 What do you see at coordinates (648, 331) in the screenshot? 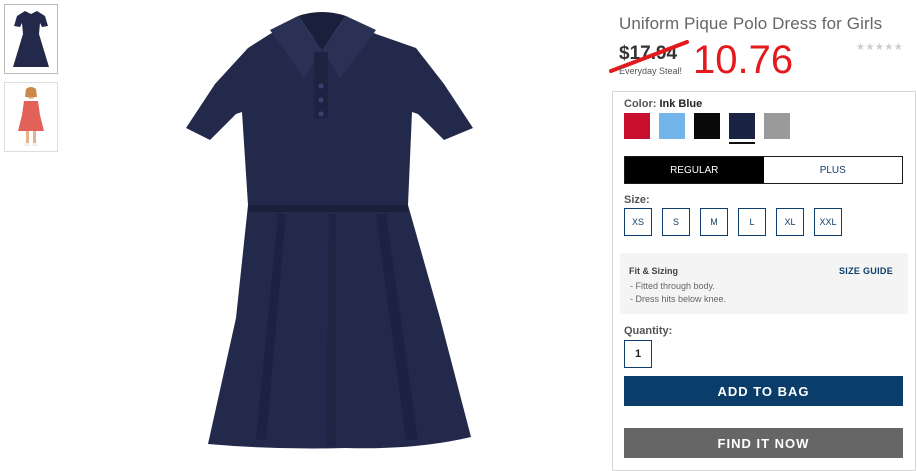
I see `quantity-label: Quantity:` at bounding box center [648, 331].